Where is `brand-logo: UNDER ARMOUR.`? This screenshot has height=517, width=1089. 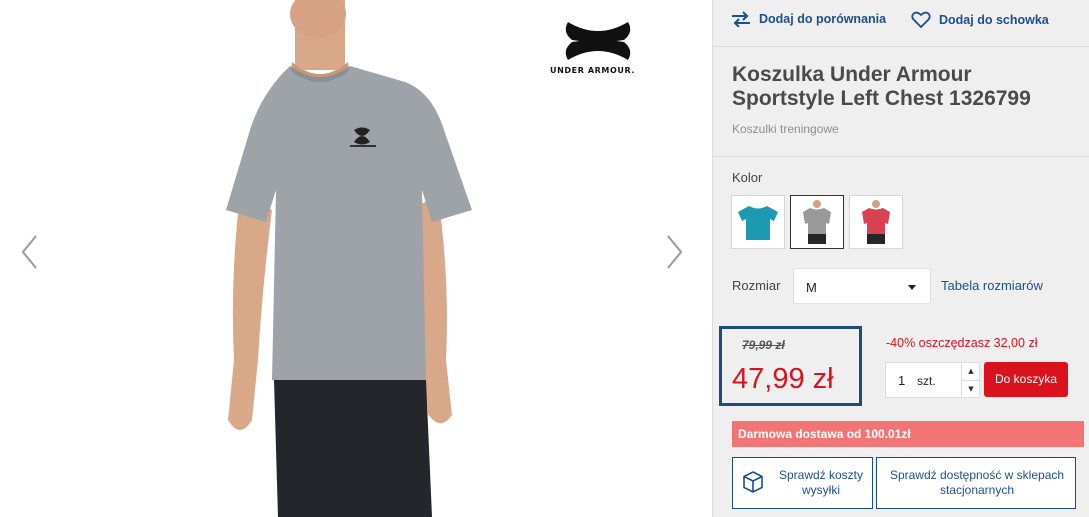 brand-logo: UNDER ARMOUR. is located at coordinates (598, 49).